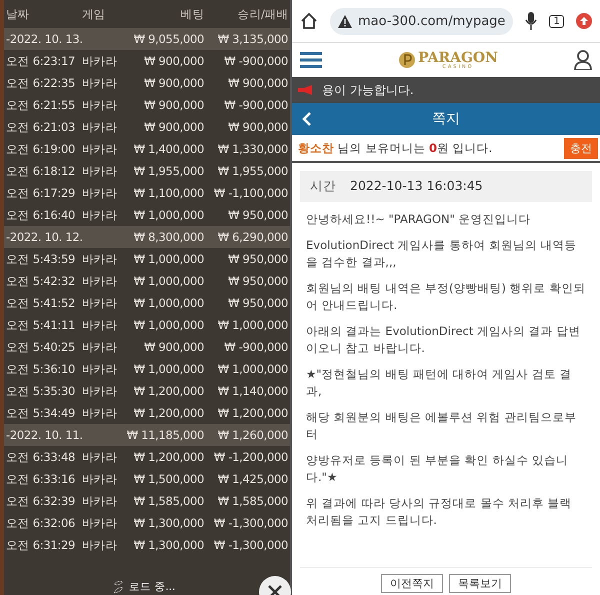 The image size is (600, 595). I want to click on column-header: 게임, so click(94, 14).